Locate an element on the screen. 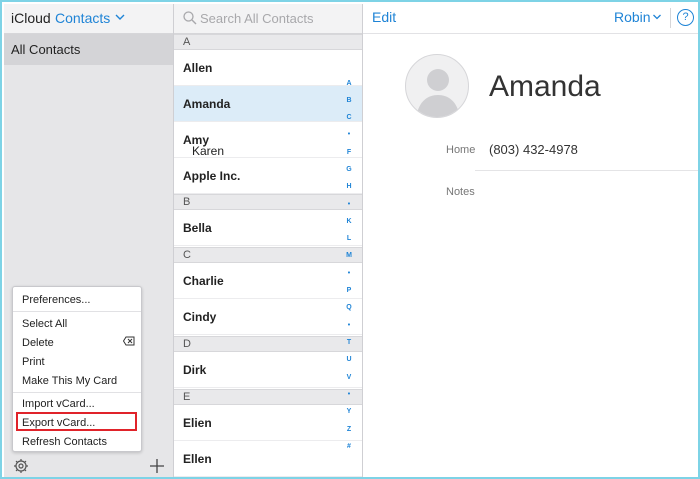 The width and height of the screenshot is (700, 479). notes-label: Notes is located at coordinates (460, 192).